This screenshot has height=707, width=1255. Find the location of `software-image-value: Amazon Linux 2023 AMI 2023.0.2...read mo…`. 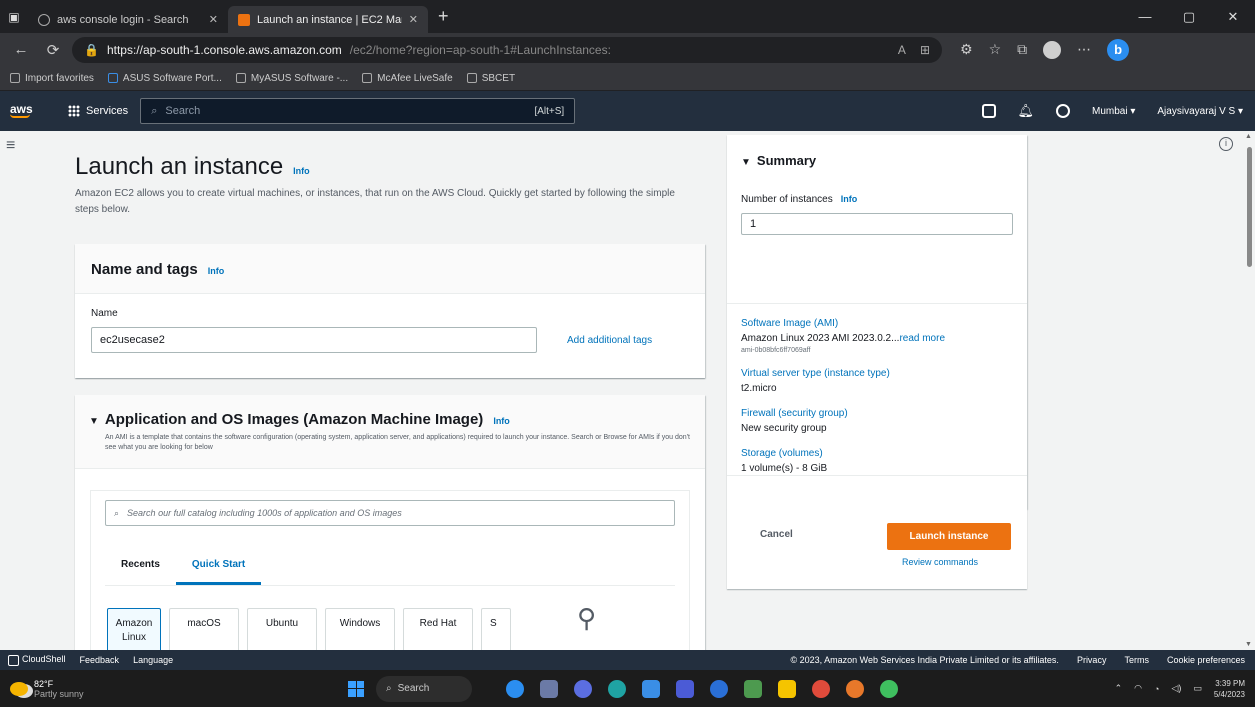

software-image-value: Amazon Linux 2023 AMI 2023.0.2...read mo… is located at coordinates (877, 338).